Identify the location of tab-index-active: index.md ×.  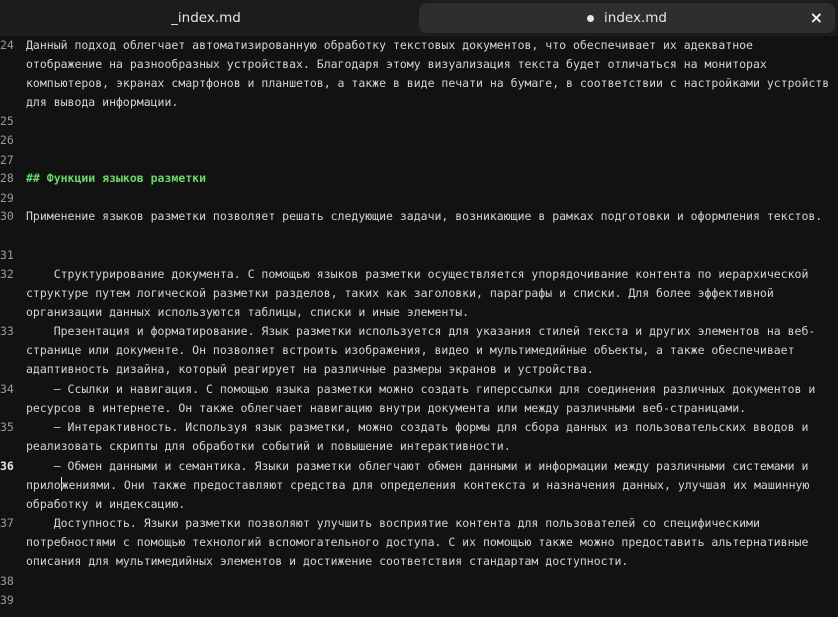
(627, 18).